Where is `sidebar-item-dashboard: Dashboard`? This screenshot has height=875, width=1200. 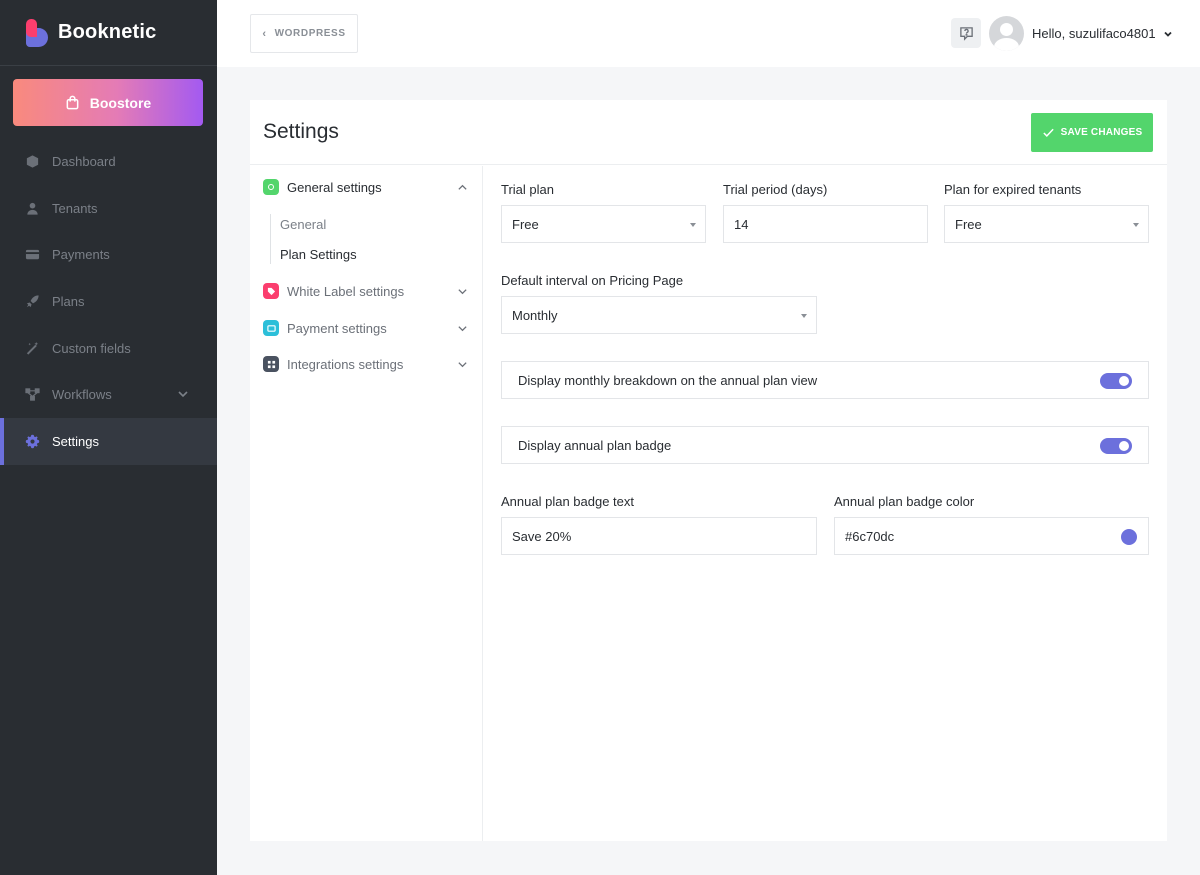 sidebar-item-dashboard: Dashboard is located at coordinates (108, 161).